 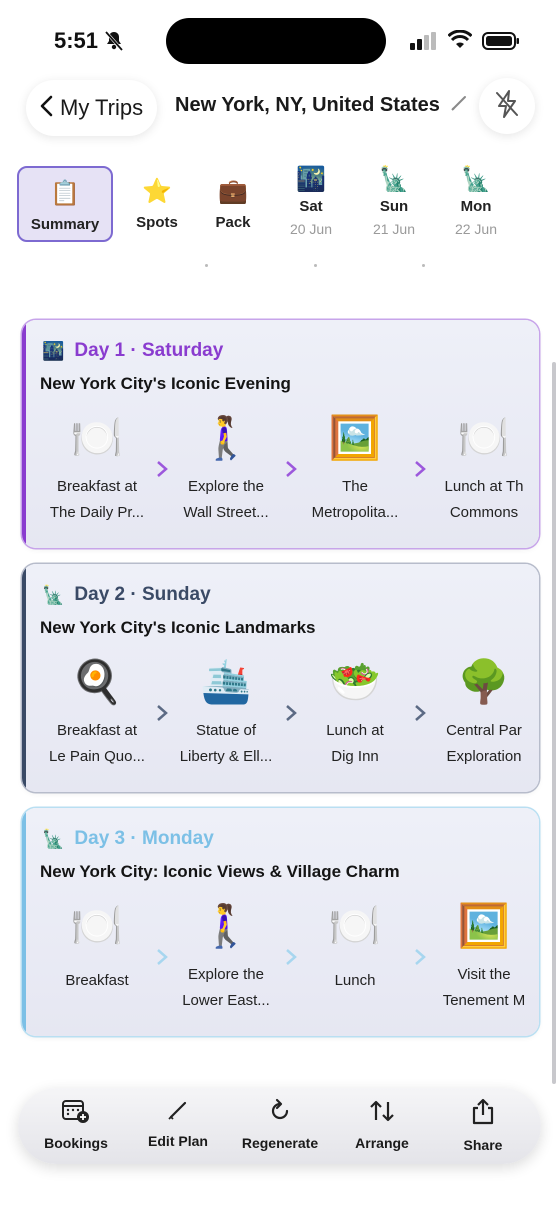 I want to click on activity-line1: Breakfast, so click(x=97, y=980).